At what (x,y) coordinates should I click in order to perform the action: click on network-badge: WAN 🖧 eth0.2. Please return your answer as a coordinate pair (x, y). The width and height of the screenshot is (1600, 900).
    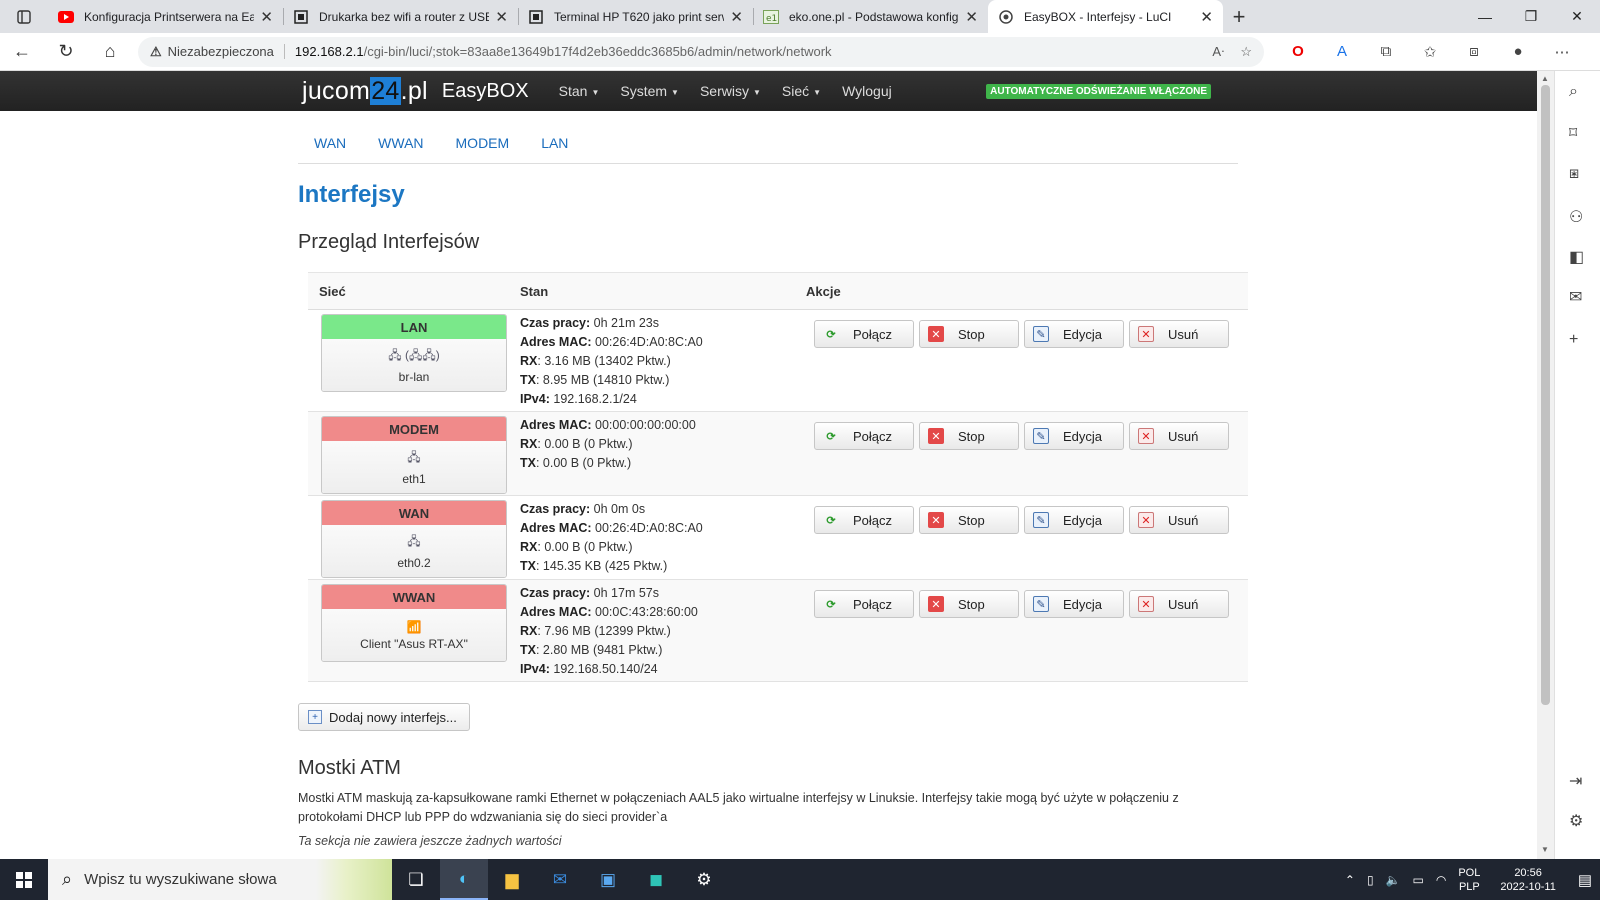
    Looking at the image, I should click on (414, 539).